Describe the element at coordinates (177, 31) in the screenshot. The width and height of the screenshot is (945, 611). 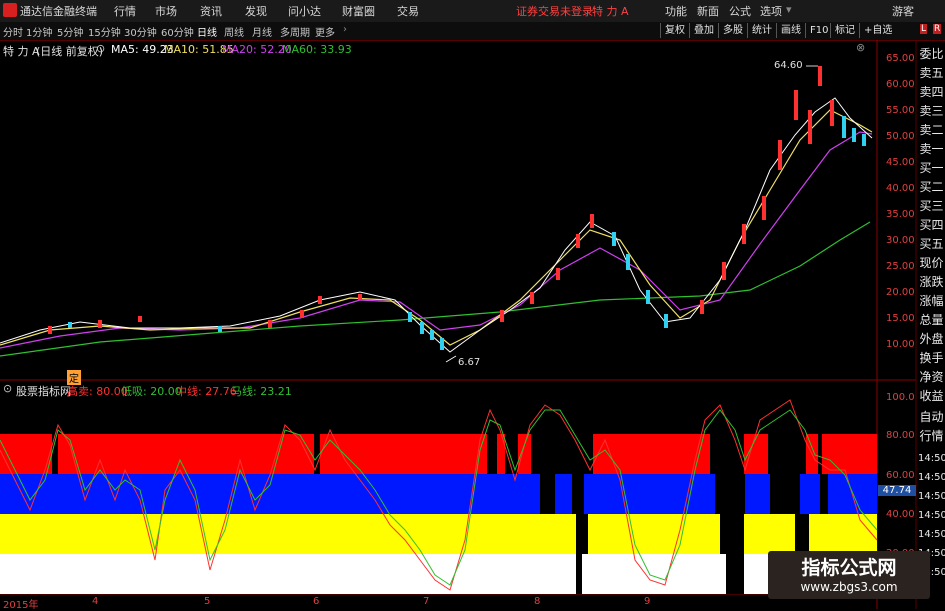
I see `tab-60min: 60分钟` at that location.